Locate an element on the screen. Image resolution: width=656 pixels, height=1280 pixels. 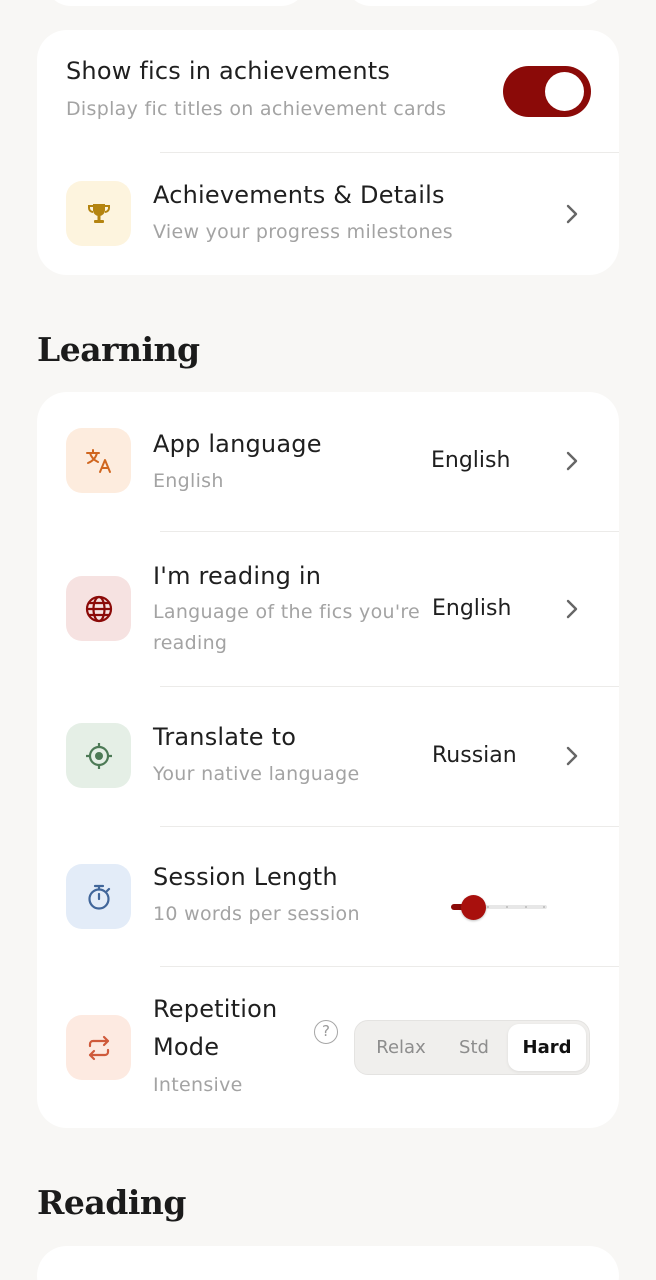
app-language-subtitle: English is located at coordinates (188, 481).